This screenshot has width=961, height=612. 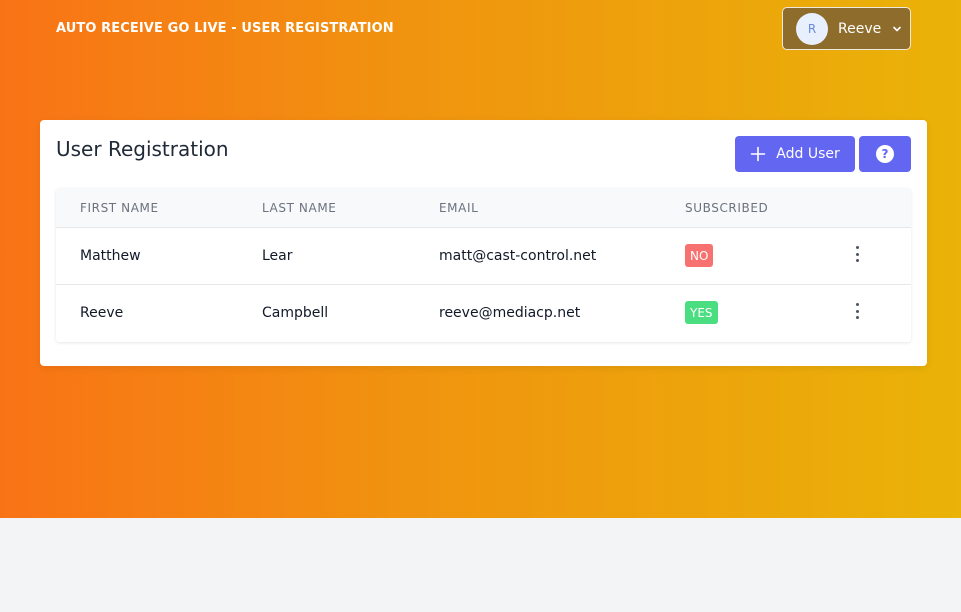 I want to click on cell-email: matt@cast-control.net, so click(x=518, y=256).